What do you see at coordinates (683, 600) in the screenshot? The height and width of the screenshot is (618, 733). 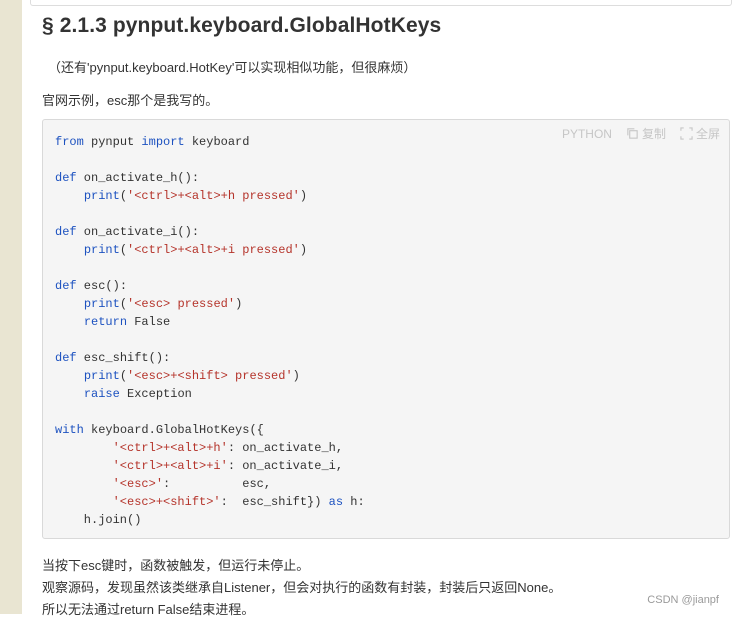 I see `csdn-watermark: CSDN @jianpf` at bounding box center [683, 600].